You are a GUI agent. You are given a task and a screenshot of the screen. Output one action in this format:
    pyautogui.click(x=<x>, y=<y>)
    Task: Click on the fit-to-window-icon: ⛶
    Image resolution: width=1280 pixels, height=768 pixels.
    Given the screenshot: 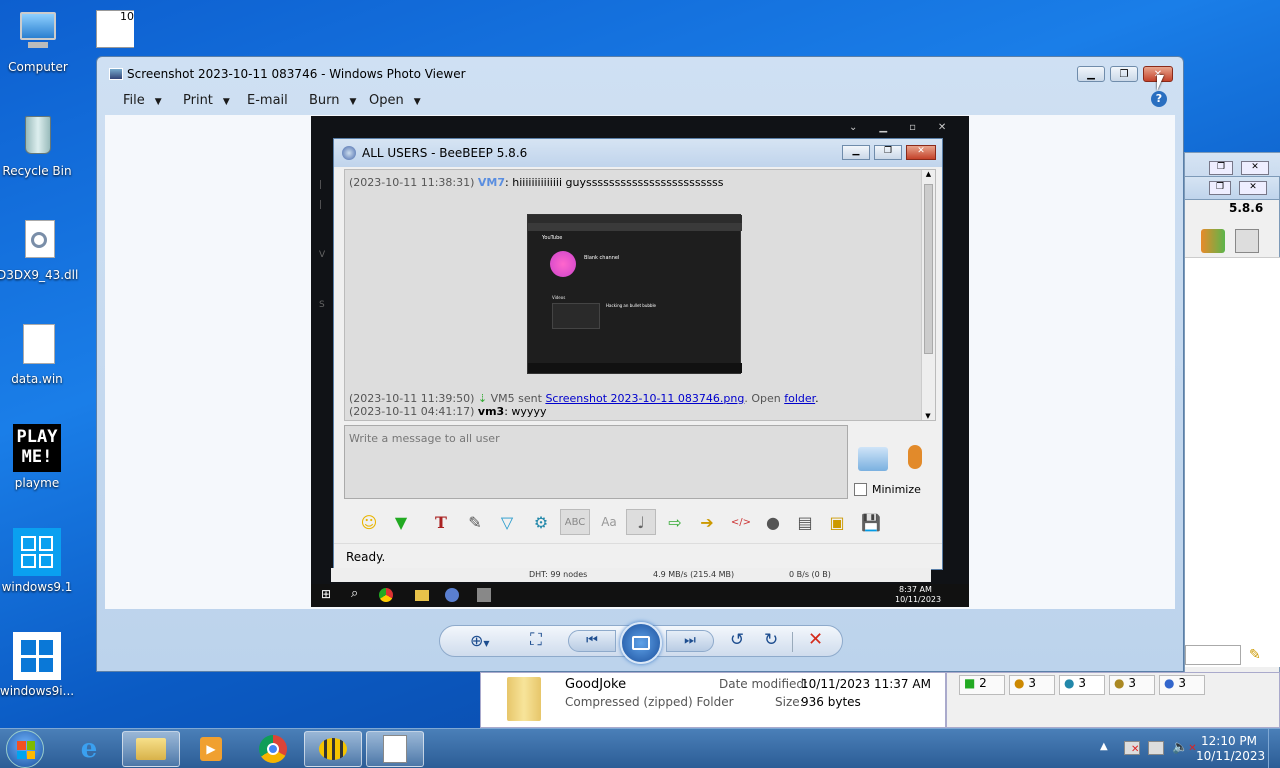 What is the action you would take?
    pyautogui.click(x=536, y=640)
    